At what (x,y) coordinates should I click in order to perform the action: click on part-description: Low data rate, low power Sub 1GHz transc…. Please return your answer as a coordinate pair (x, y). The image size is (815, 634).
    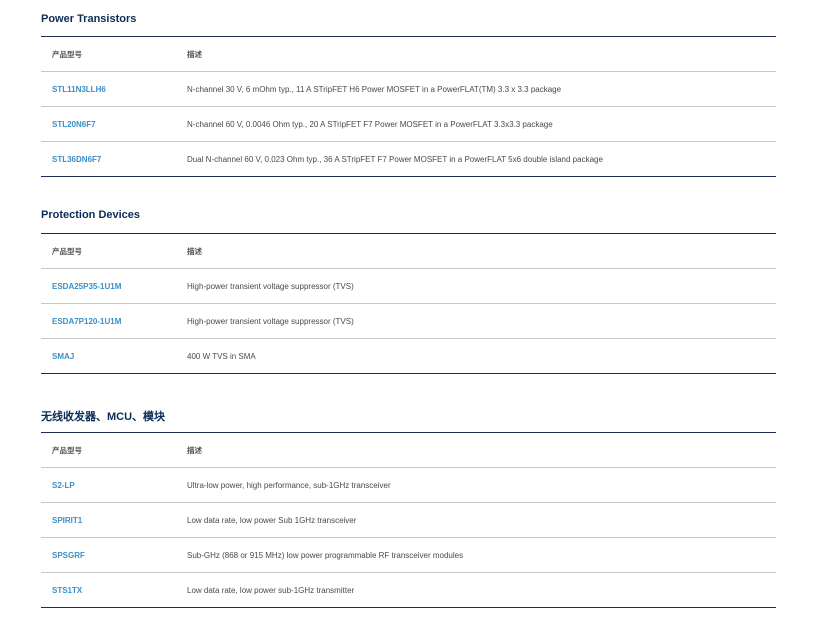
    Looking at the image, I should click on (272, 520).